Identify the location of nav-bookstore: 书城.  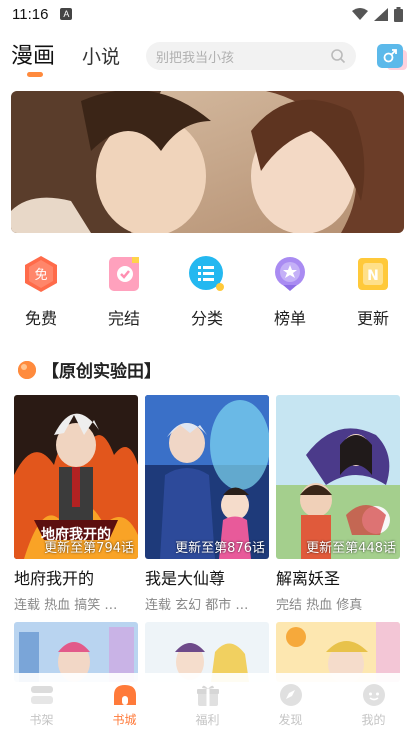
(124, 705).